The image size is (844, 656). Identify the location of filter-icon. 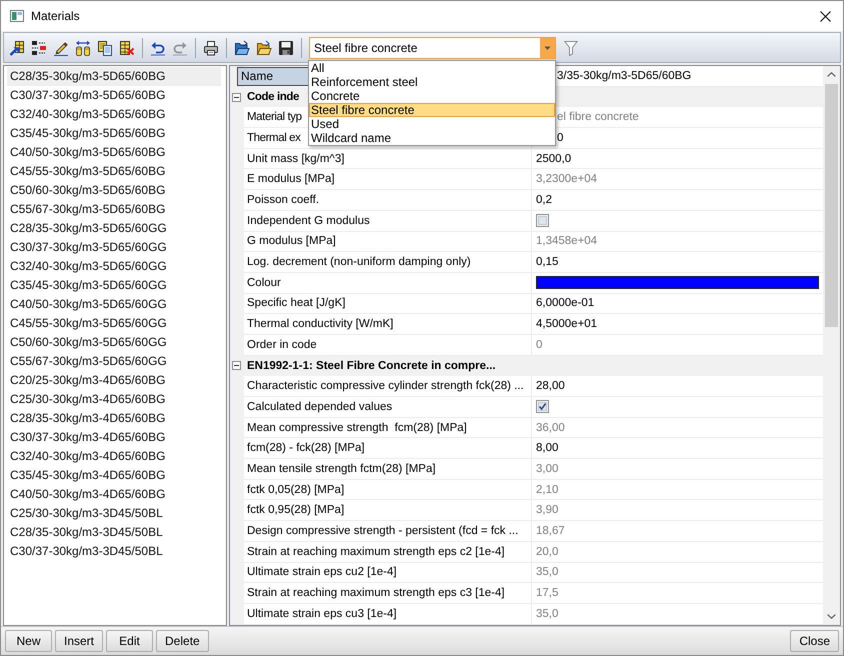
(571, 48).